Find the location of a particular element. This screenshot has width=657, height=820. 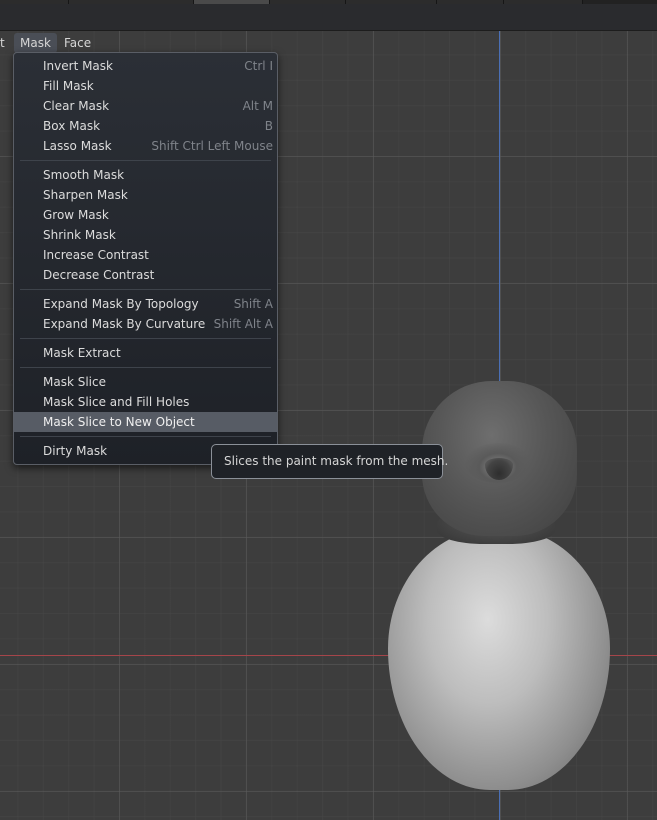

menu-item-shortcut: Alt M is located at coordinates (257, 106).